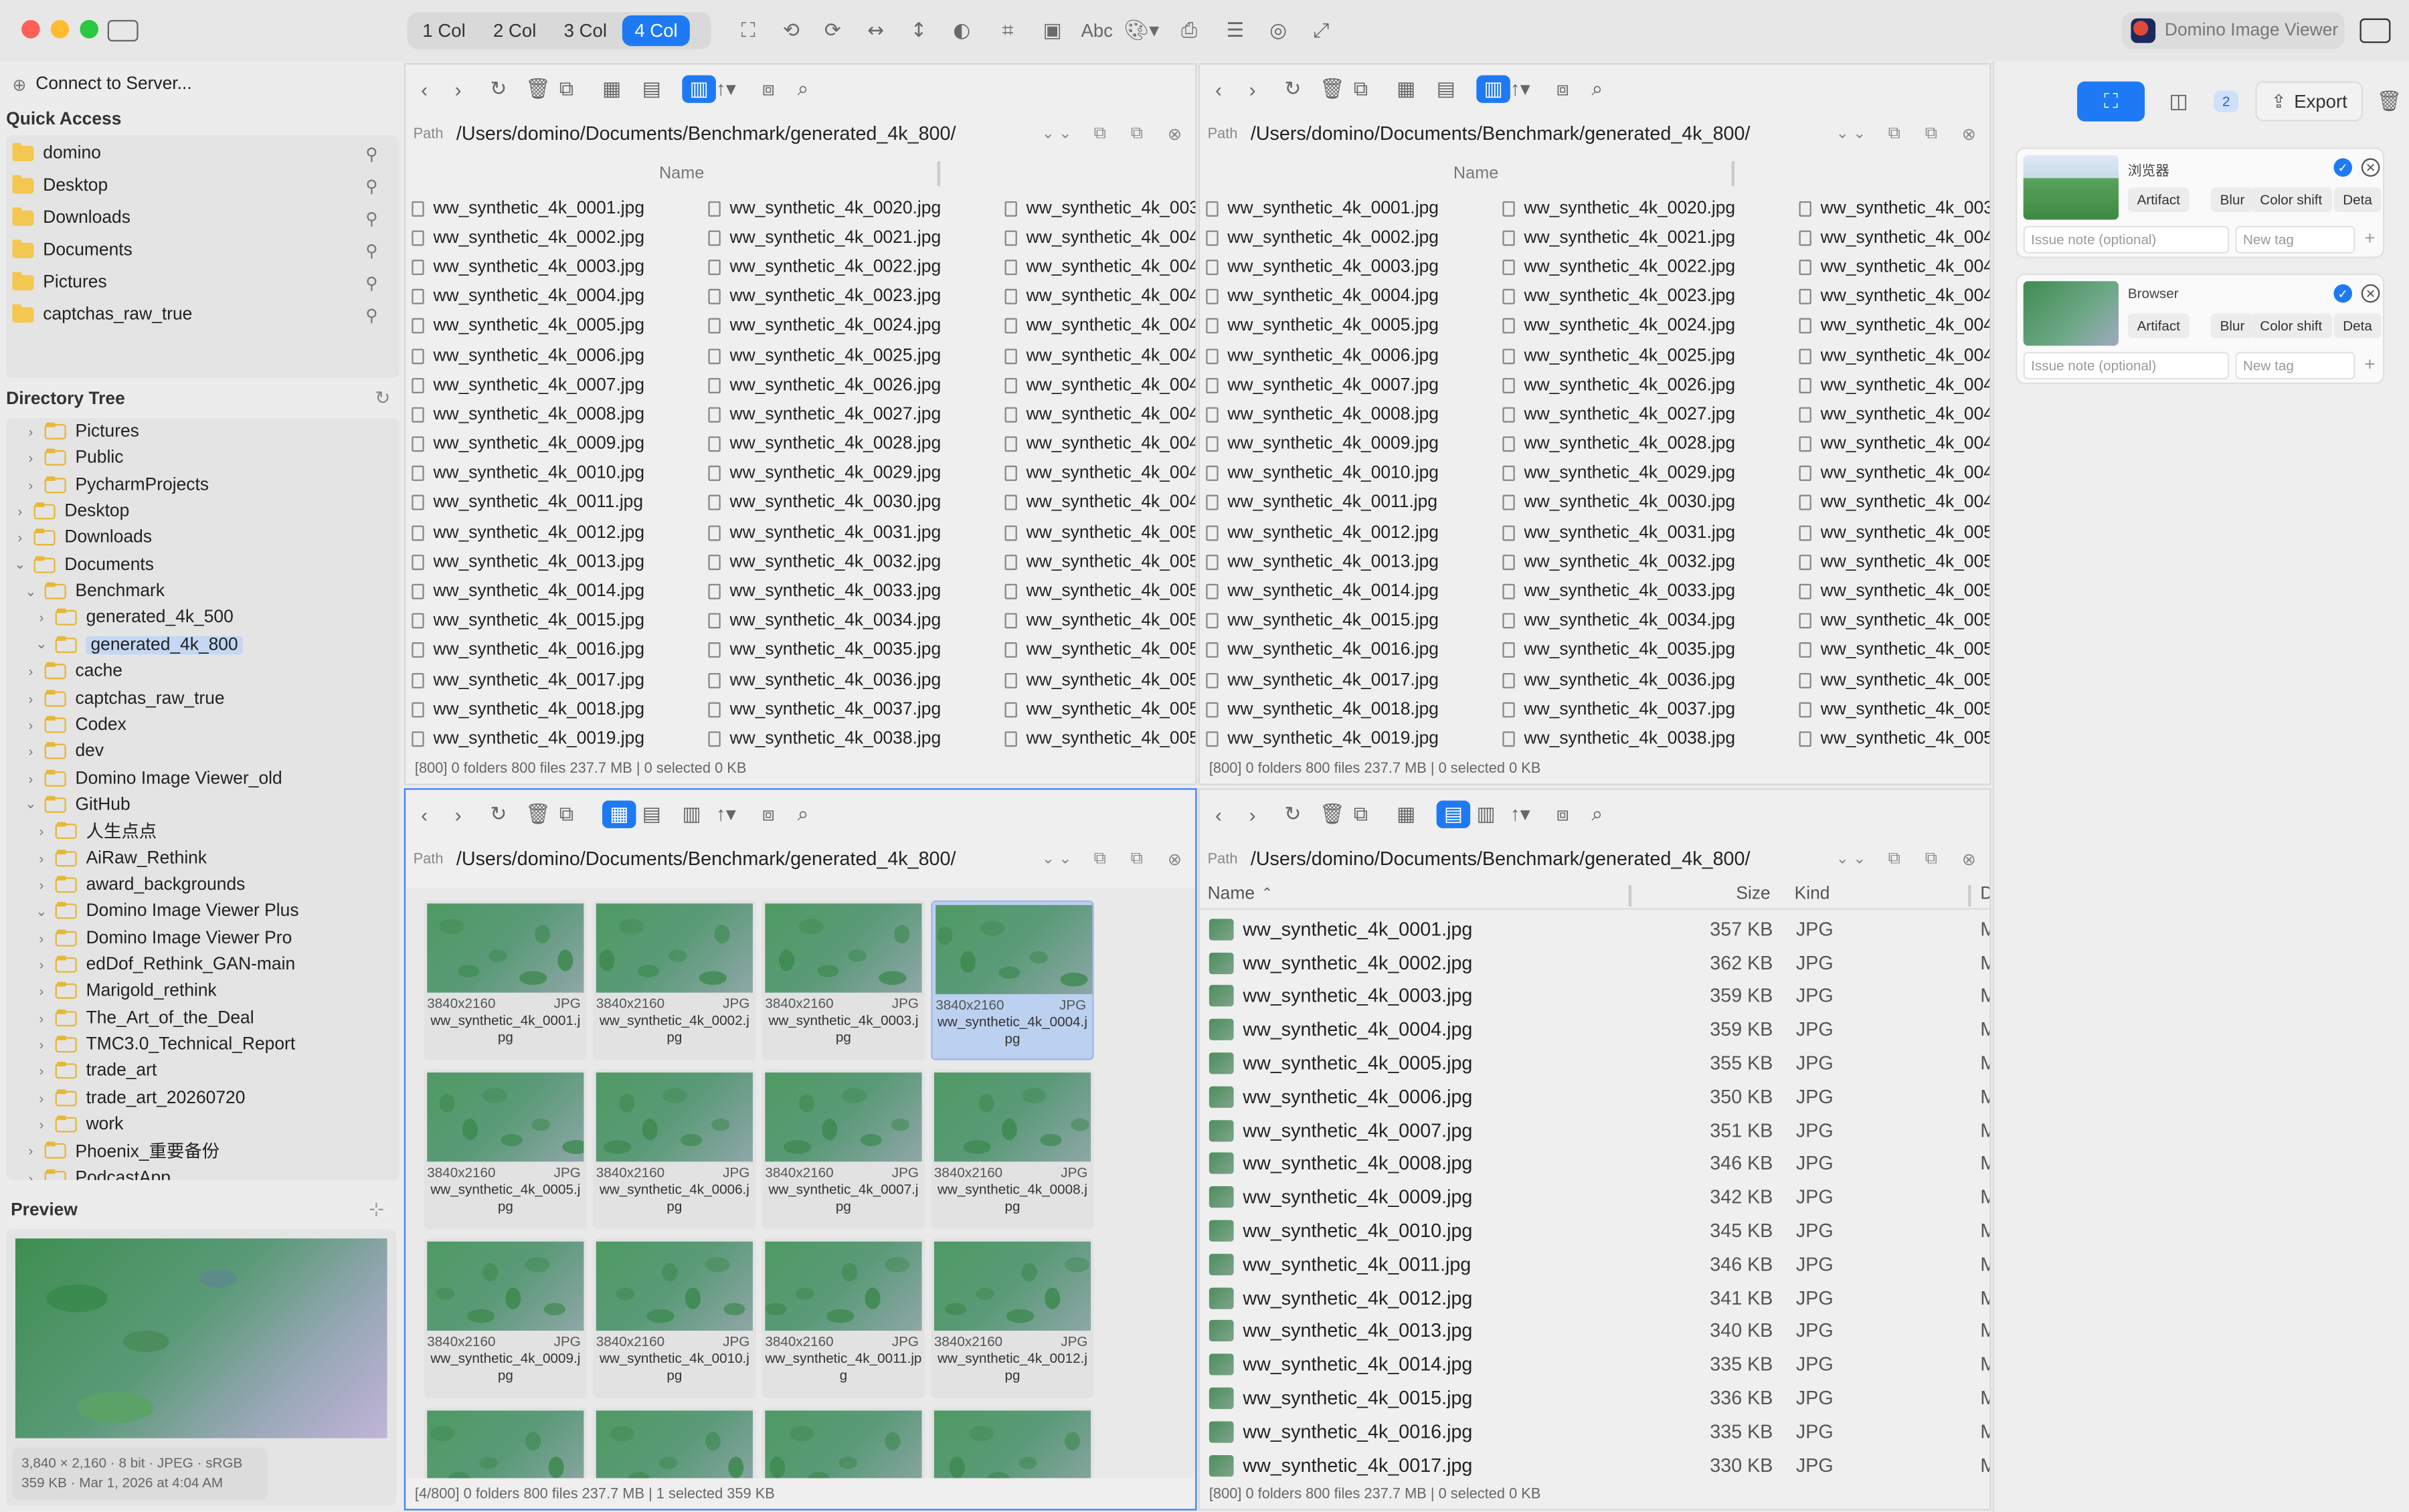  What do you see at coordinates (134, 618) in the screenshot?
I see `tree-item: › generated_4k_500` at bounding box center [134, 618].